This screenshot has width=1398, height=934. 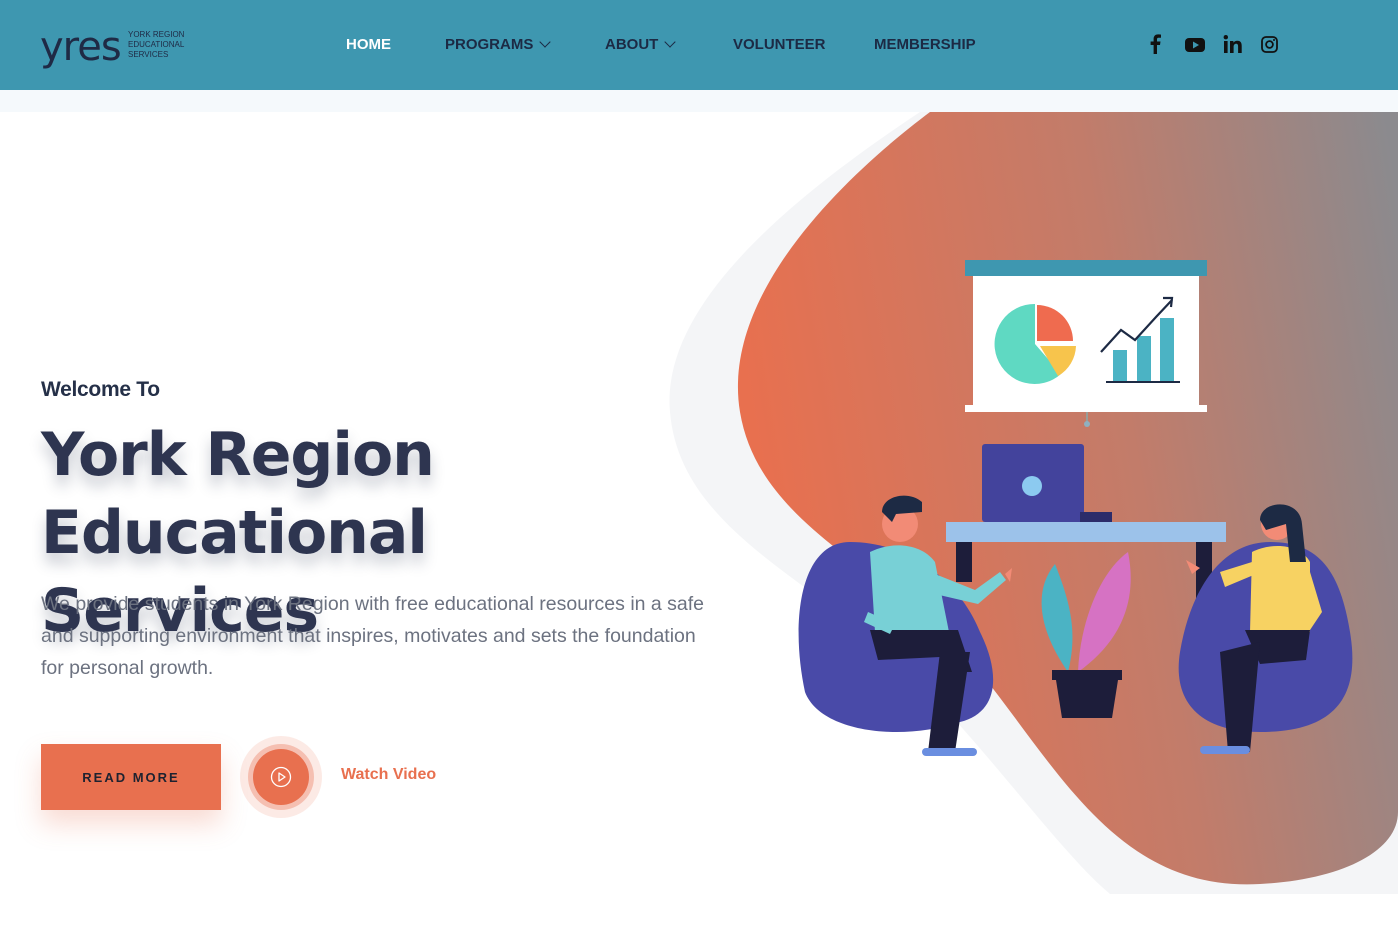 What do you see at coordinates (1272, 45) in the screenshot?
I see `instagram-icon` at bounding box center [1272, 45].